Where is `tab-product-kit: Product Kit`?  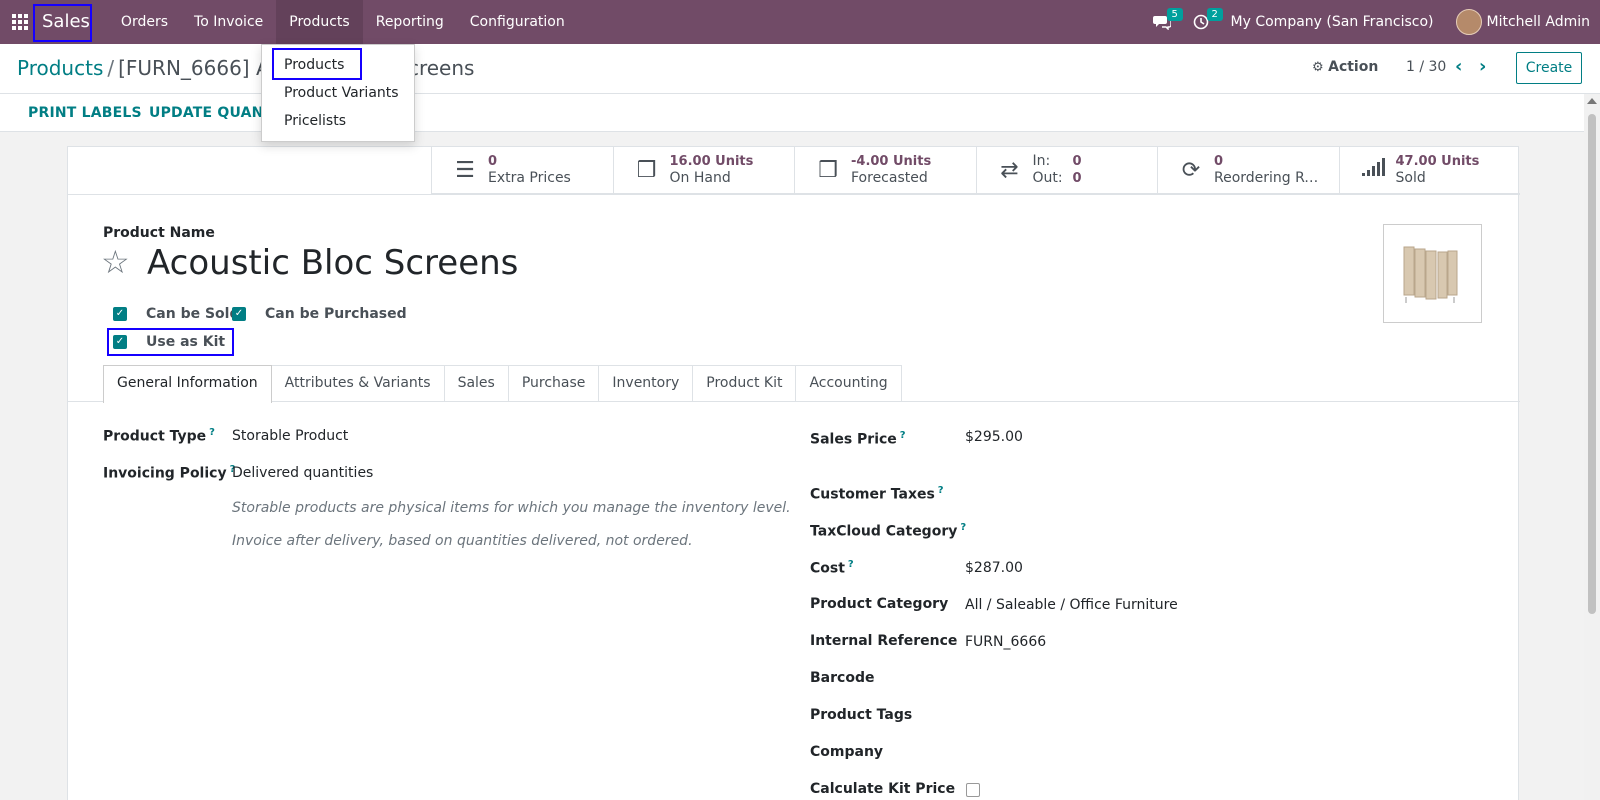
tab-product-kit: Product Kit is located at coordinates (744, 383).